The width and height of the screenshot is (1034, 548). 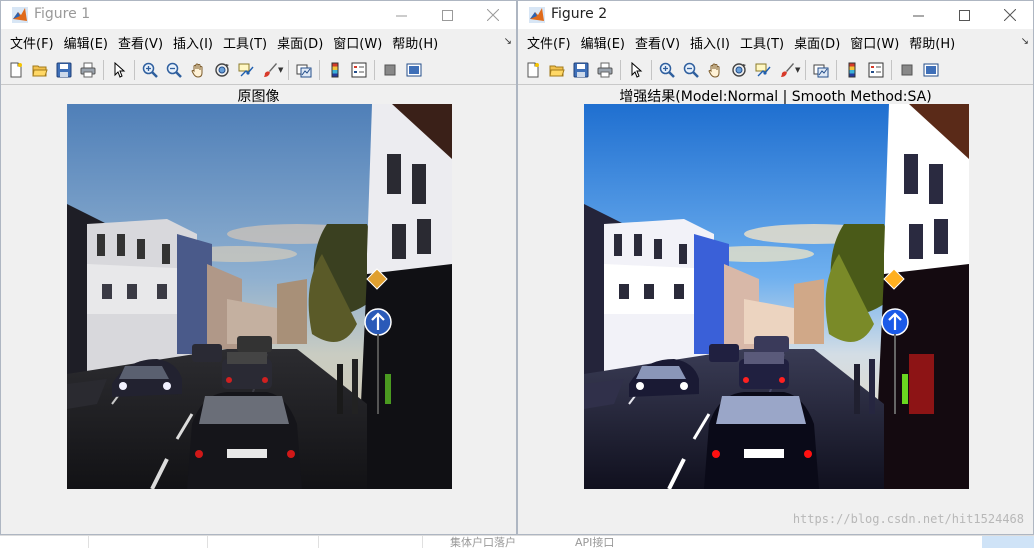 I want to click on hide-plot-tools-icon, so click(x=907, y=69).